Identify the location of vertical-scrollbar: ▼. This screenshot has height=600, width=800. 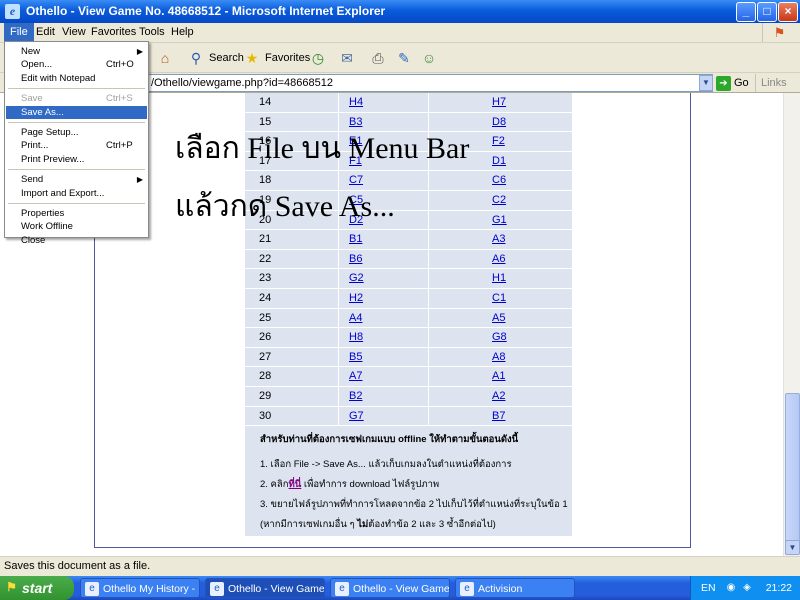
(791, 324).